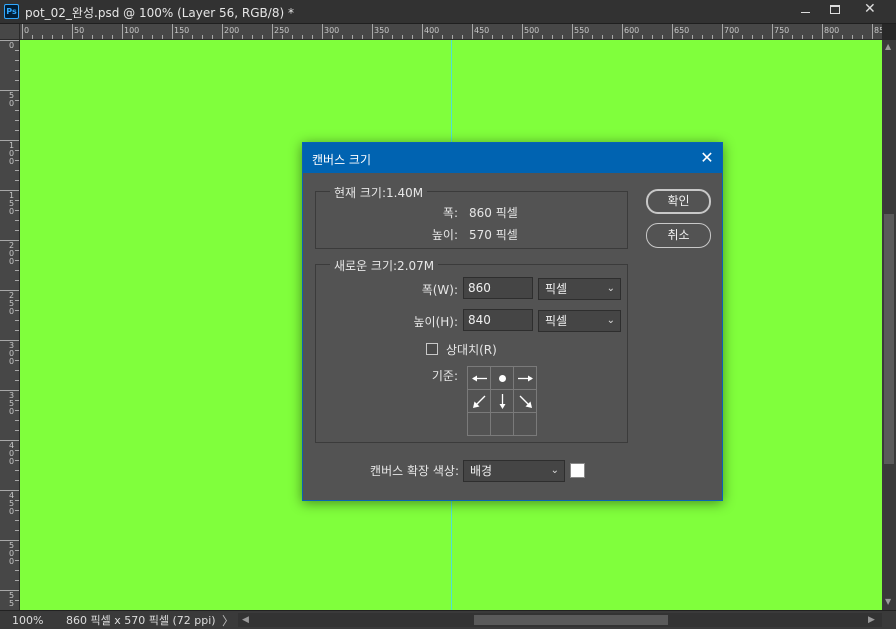  What do you see at coordinates (888, 46) in the screenshot?
I see `scroll-up-icon: ▲` at bounding box center [888, 46].